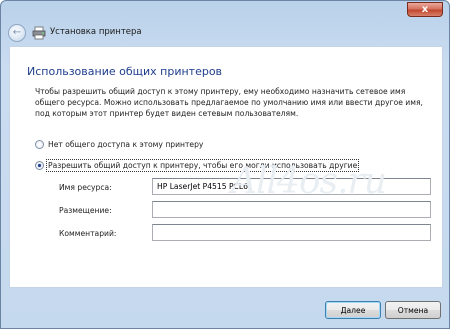 This screenshot has width=450, height=329. I want to click on comment-label: Комментарий:, so click(88, 233).